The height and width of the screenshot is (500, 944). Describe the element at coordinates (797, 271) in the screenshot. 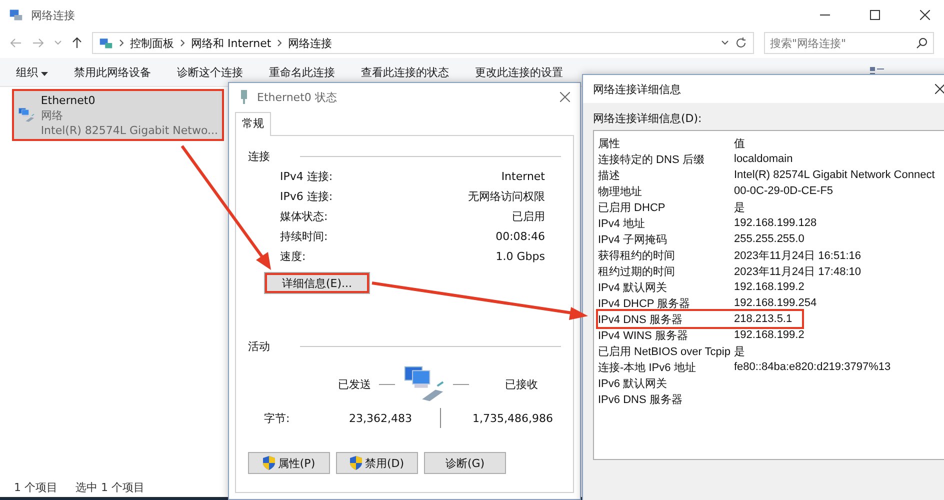

I see `table-cell-text: 2023年11月24日 17:48:10` at that location.